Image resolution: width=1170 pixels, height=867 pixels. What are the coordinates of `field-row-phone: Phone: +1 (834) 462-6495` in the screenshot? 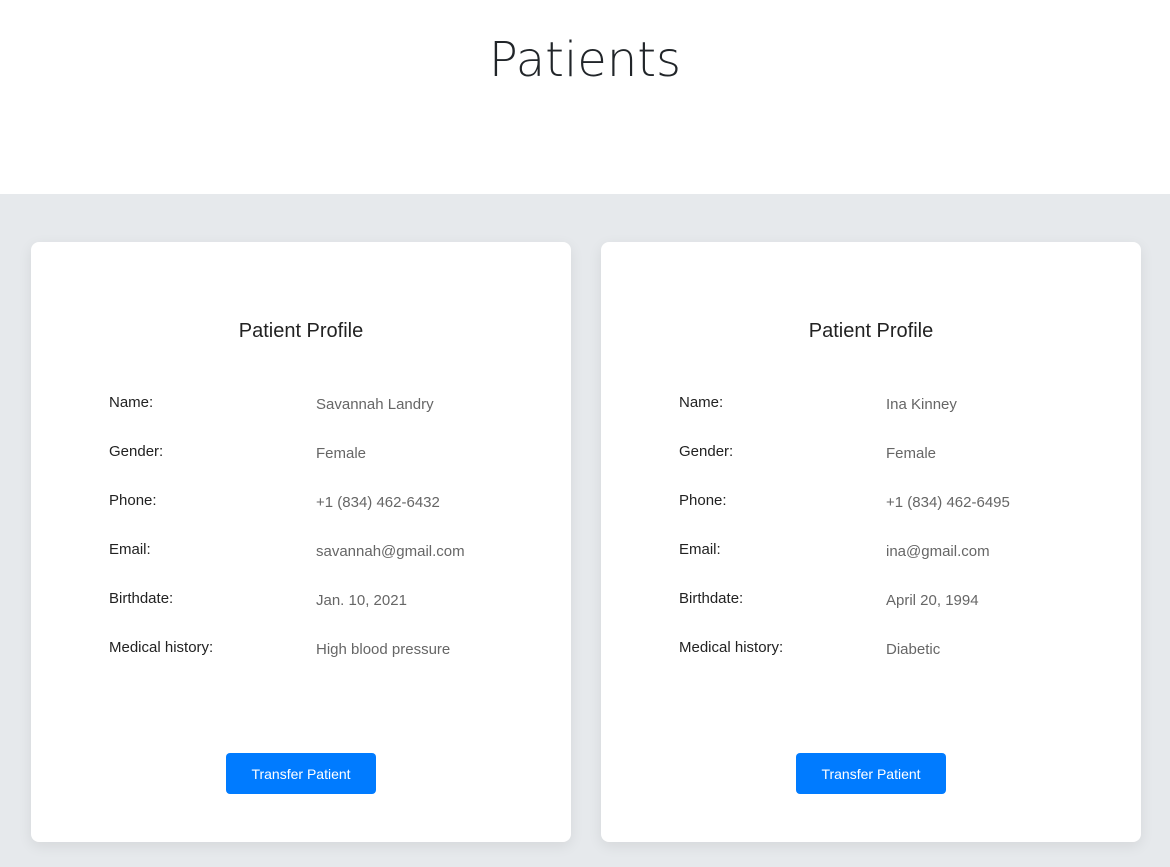 It's located at (899, 502).